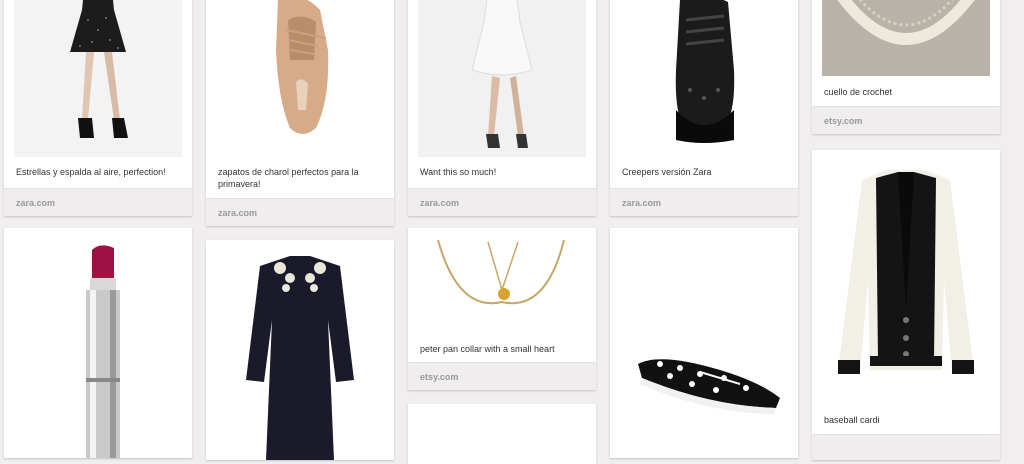 This screenshot has height=464, width=1024. Describe the element at coordinates (501, 272) in the screenshot. I see `necklace-illustration` at that location.